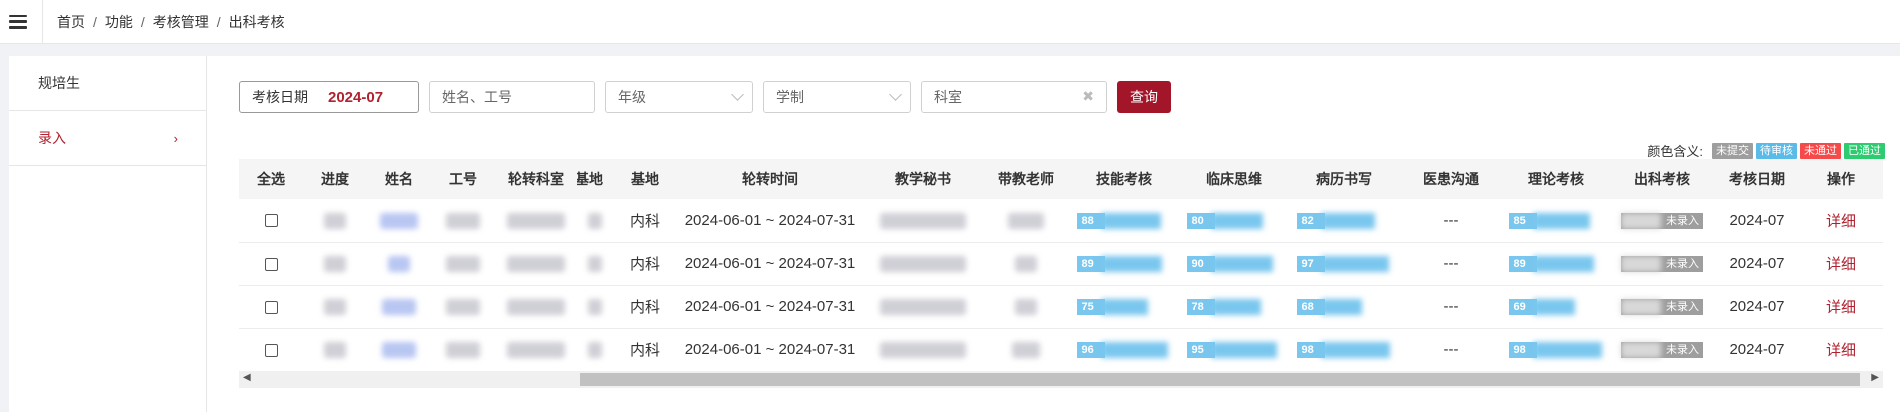 The height and width of the screenshot is (412, 1900). Describe the element at coordinates (329, 97) in the screenshot. I see `assessment-date-picker: 考核日期 2024-07` at that location.